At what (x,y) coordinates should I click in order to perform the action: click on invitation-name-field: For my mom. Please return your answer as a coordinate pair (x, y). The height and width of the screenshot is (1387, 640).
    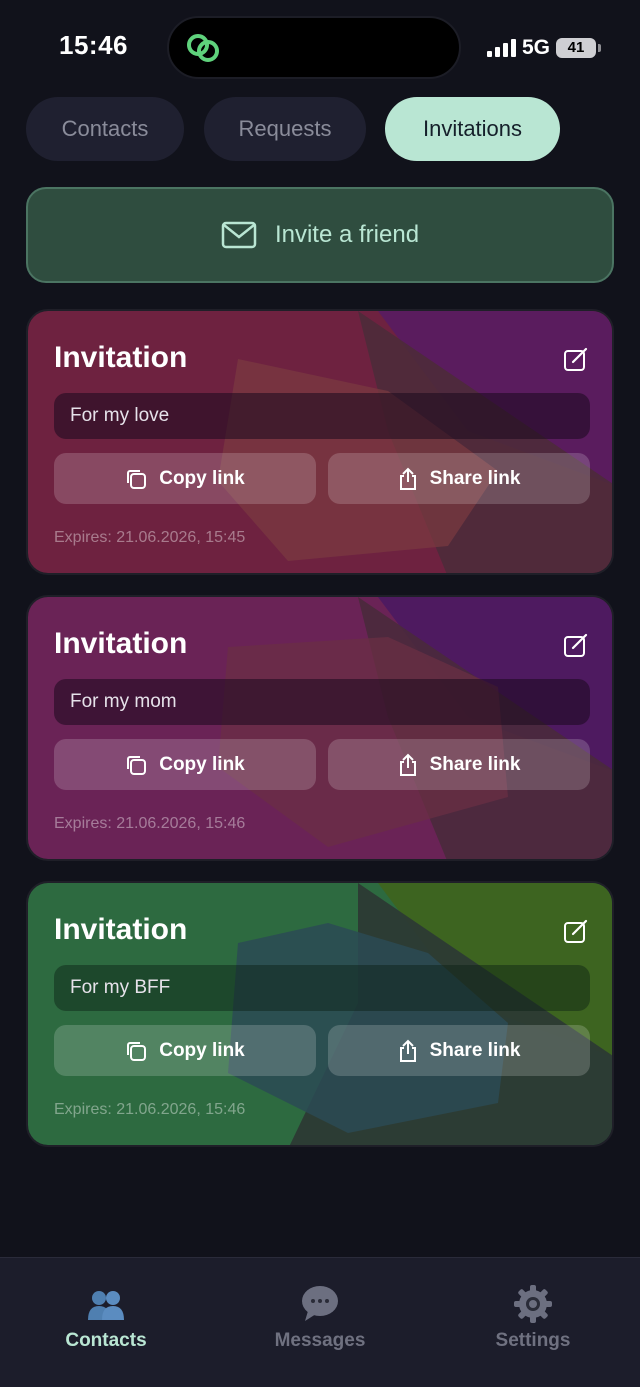
    Looking at the image, I should click on (322, 702).